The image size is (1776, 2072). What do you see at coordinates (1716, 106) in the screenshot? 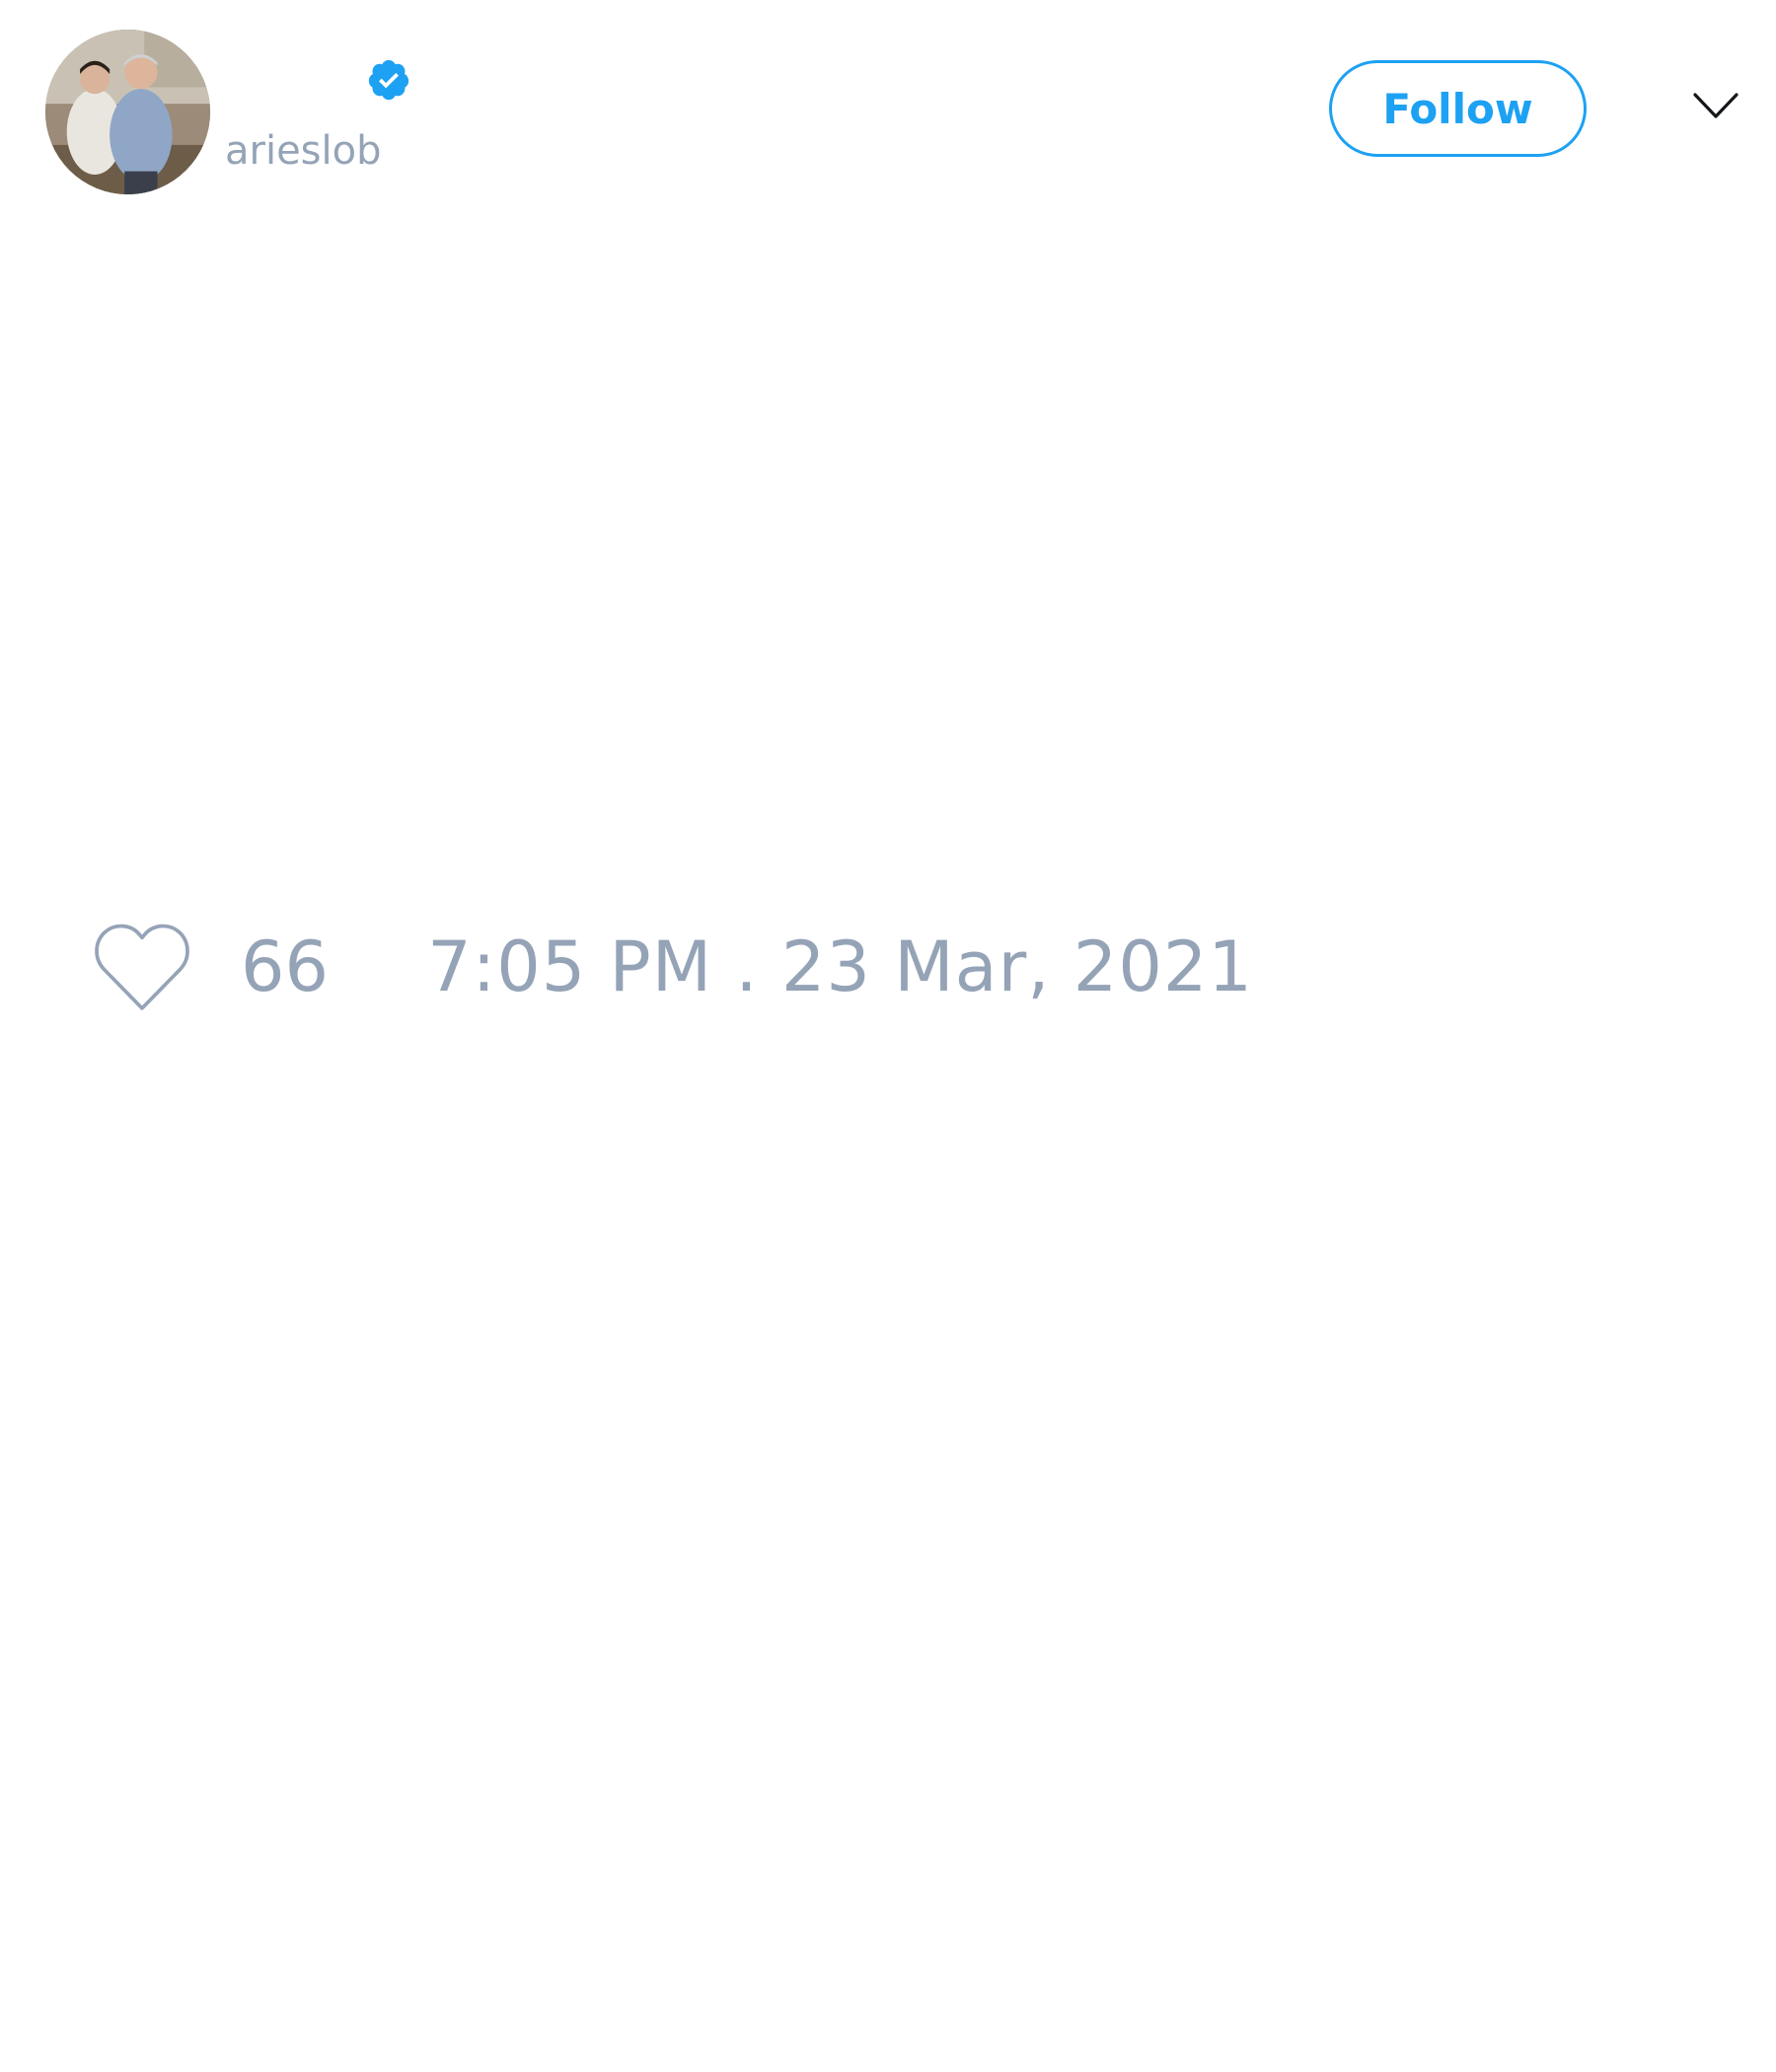
I see `chevron-down-icon` at bounding box center [1716, 106].